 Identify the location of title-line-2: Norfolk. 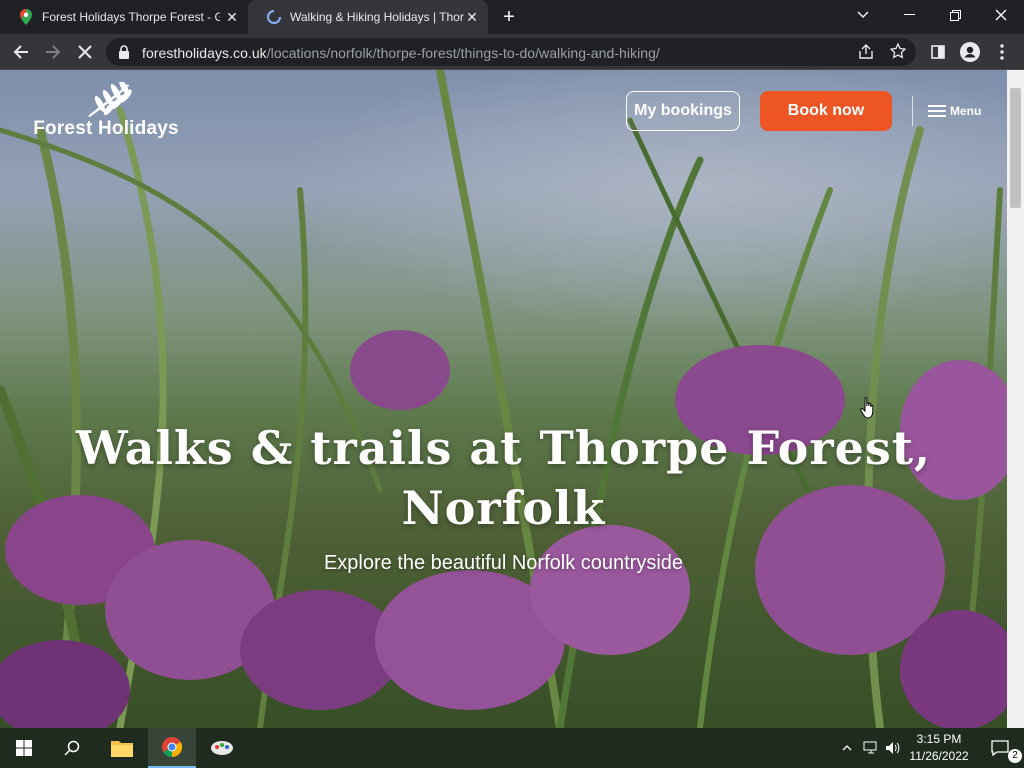
(503, 508).